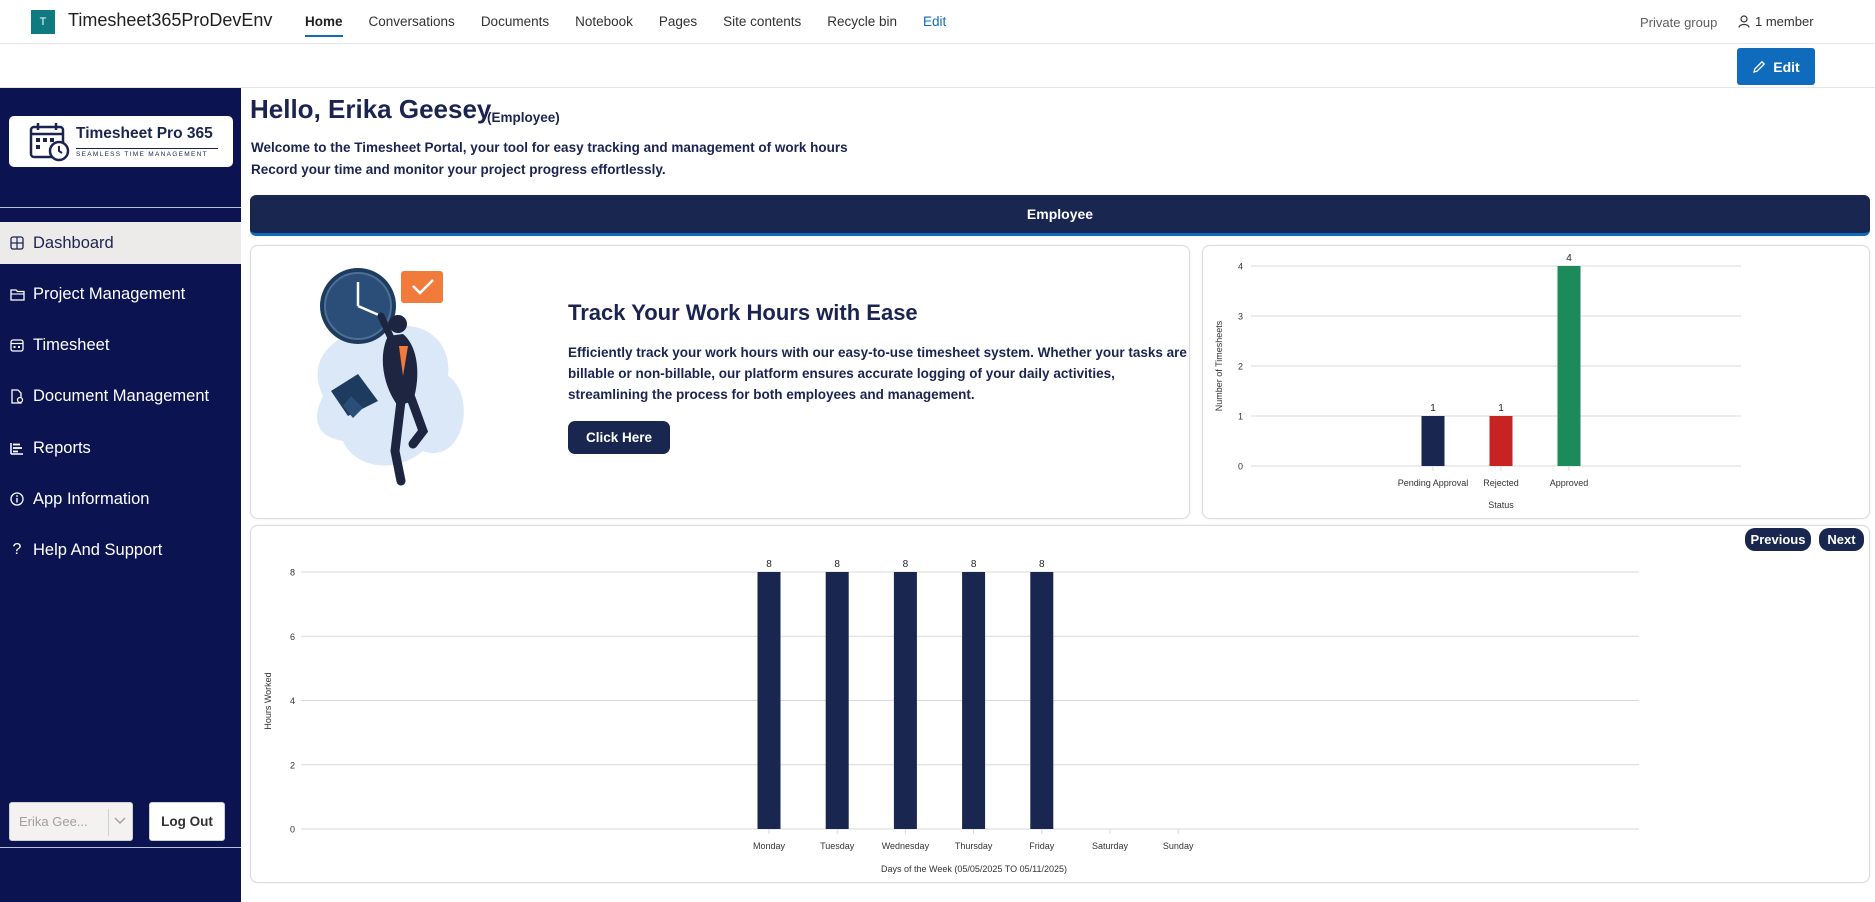  I want to click on bar-approved, so click(1569, 366).